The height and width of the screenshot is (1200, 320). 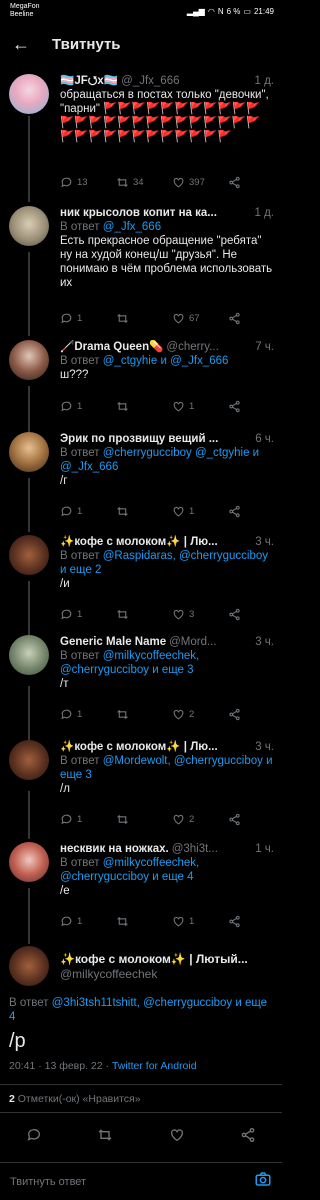 I want to click on tweet-time: 1 д., so click(x=264, y=213).